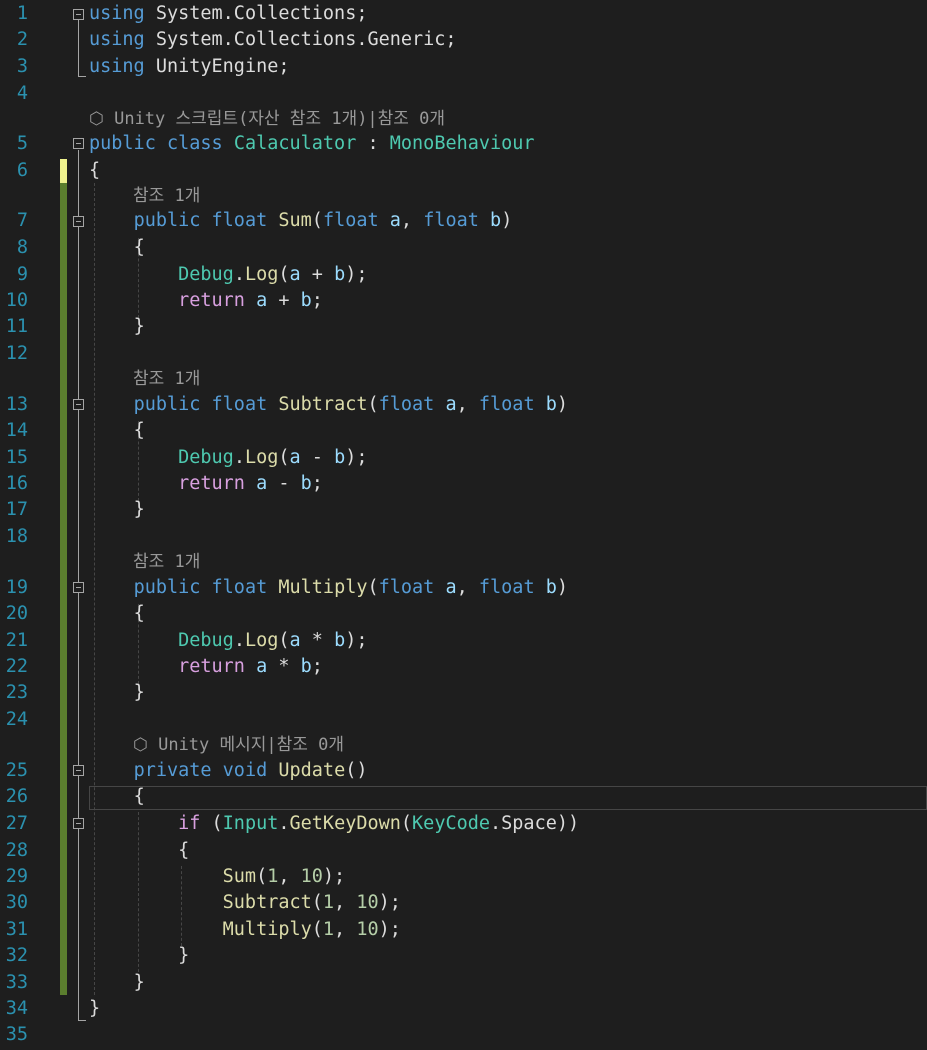  Describe the element at coordinates (508, 588) in the screenshot. I see `code-line: public float Multiply(float a, float b)` at that location.